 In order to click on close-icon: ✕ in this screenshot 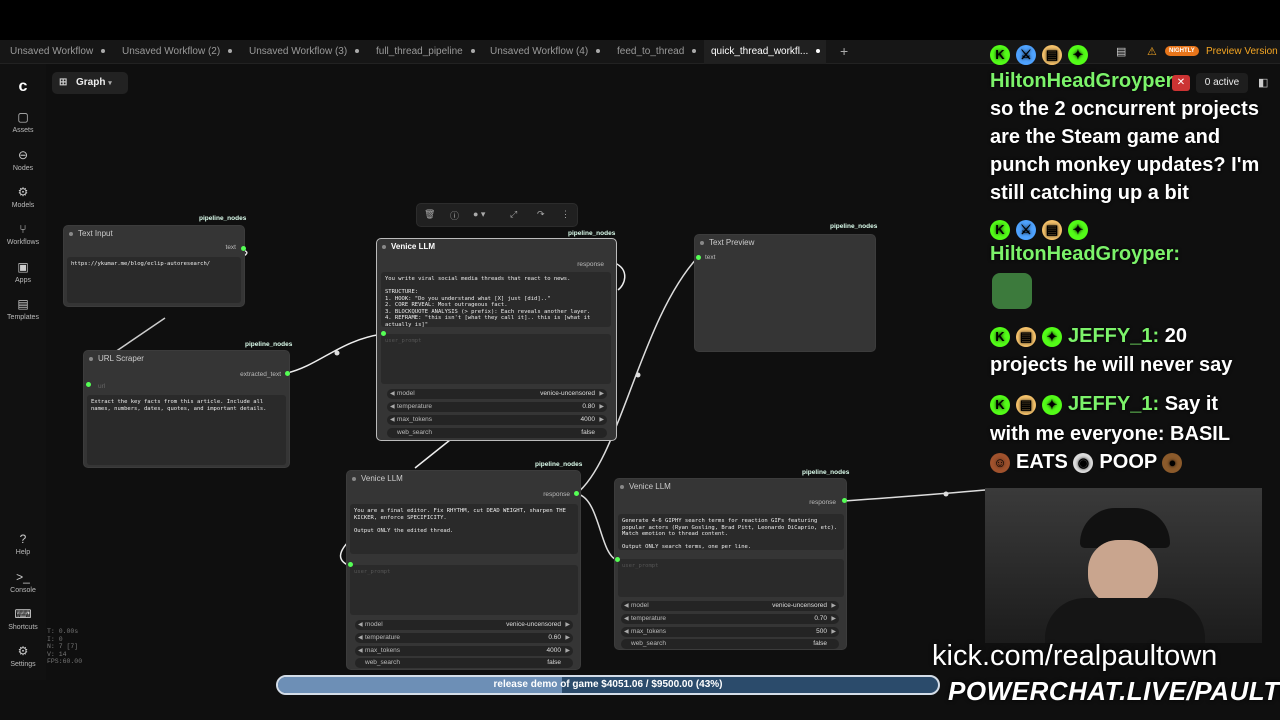, I will do `click(1181, 83)`.